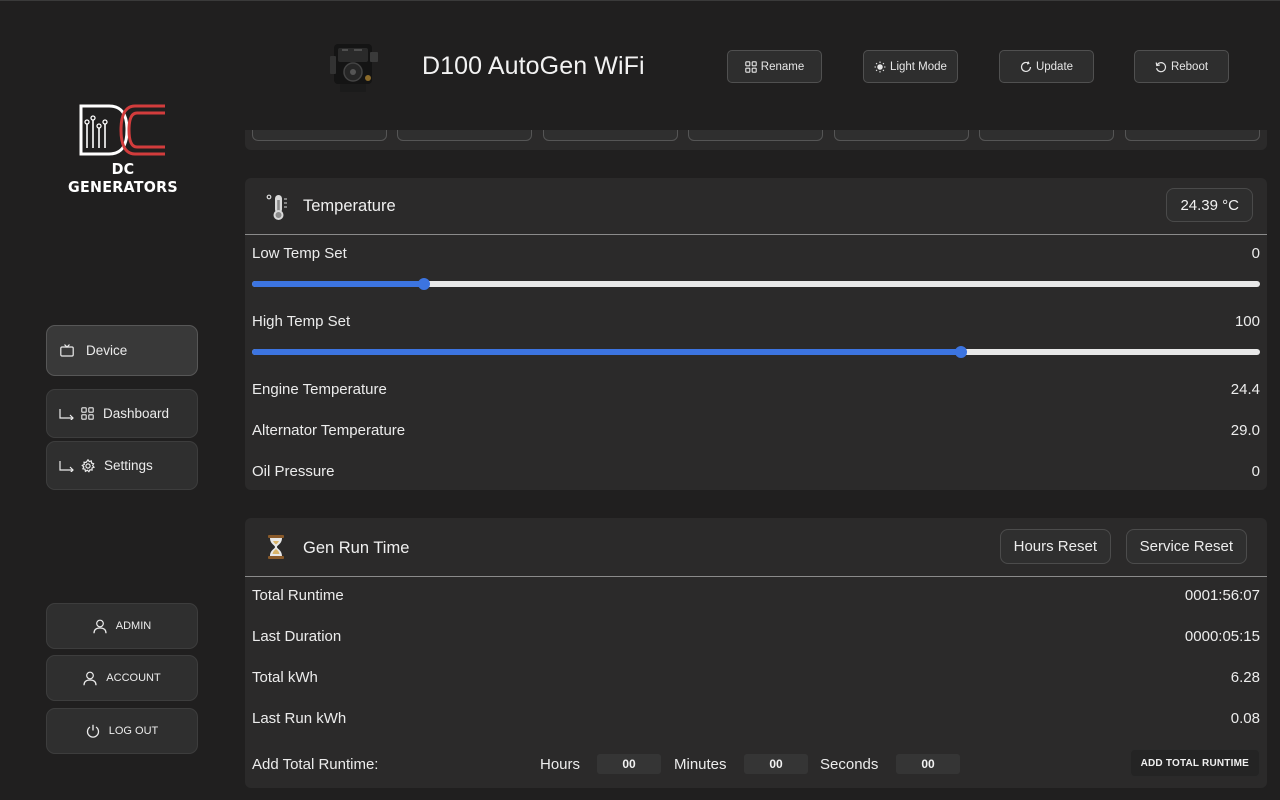 This screenshot has width=1280, height=800. I want to click on dc-logo-mark, so click(122, 130).